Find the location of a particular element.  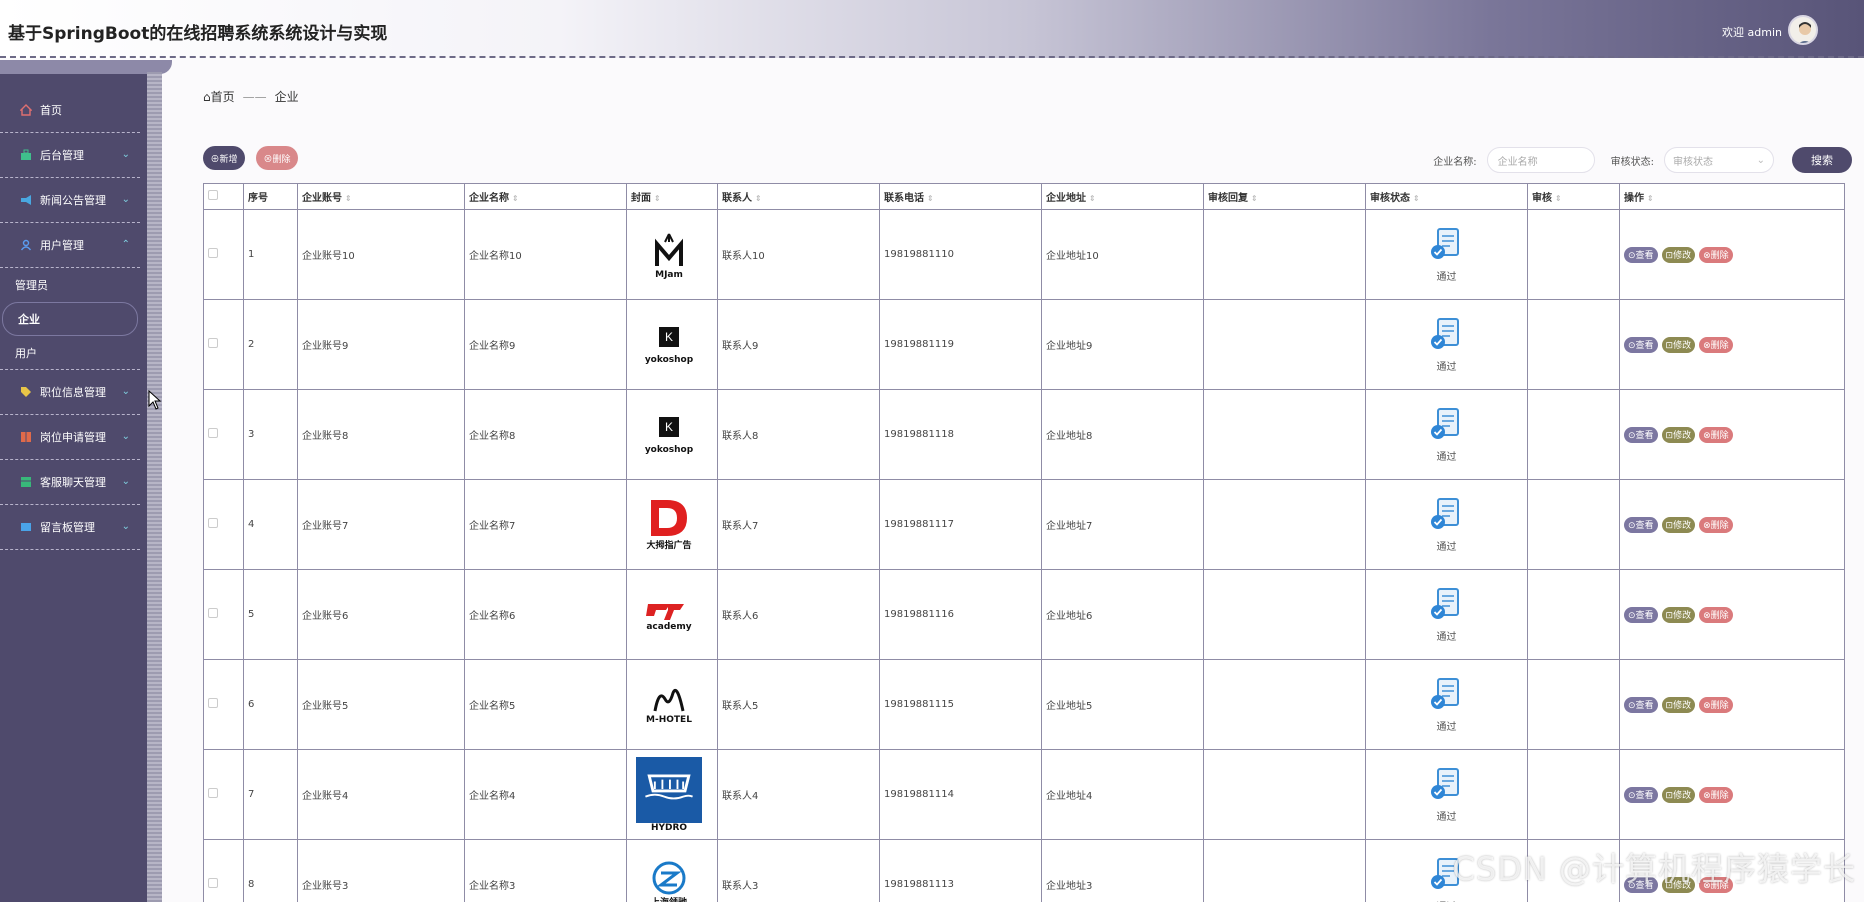

search-button: 搜索 is located at coordinates (1822, 160).